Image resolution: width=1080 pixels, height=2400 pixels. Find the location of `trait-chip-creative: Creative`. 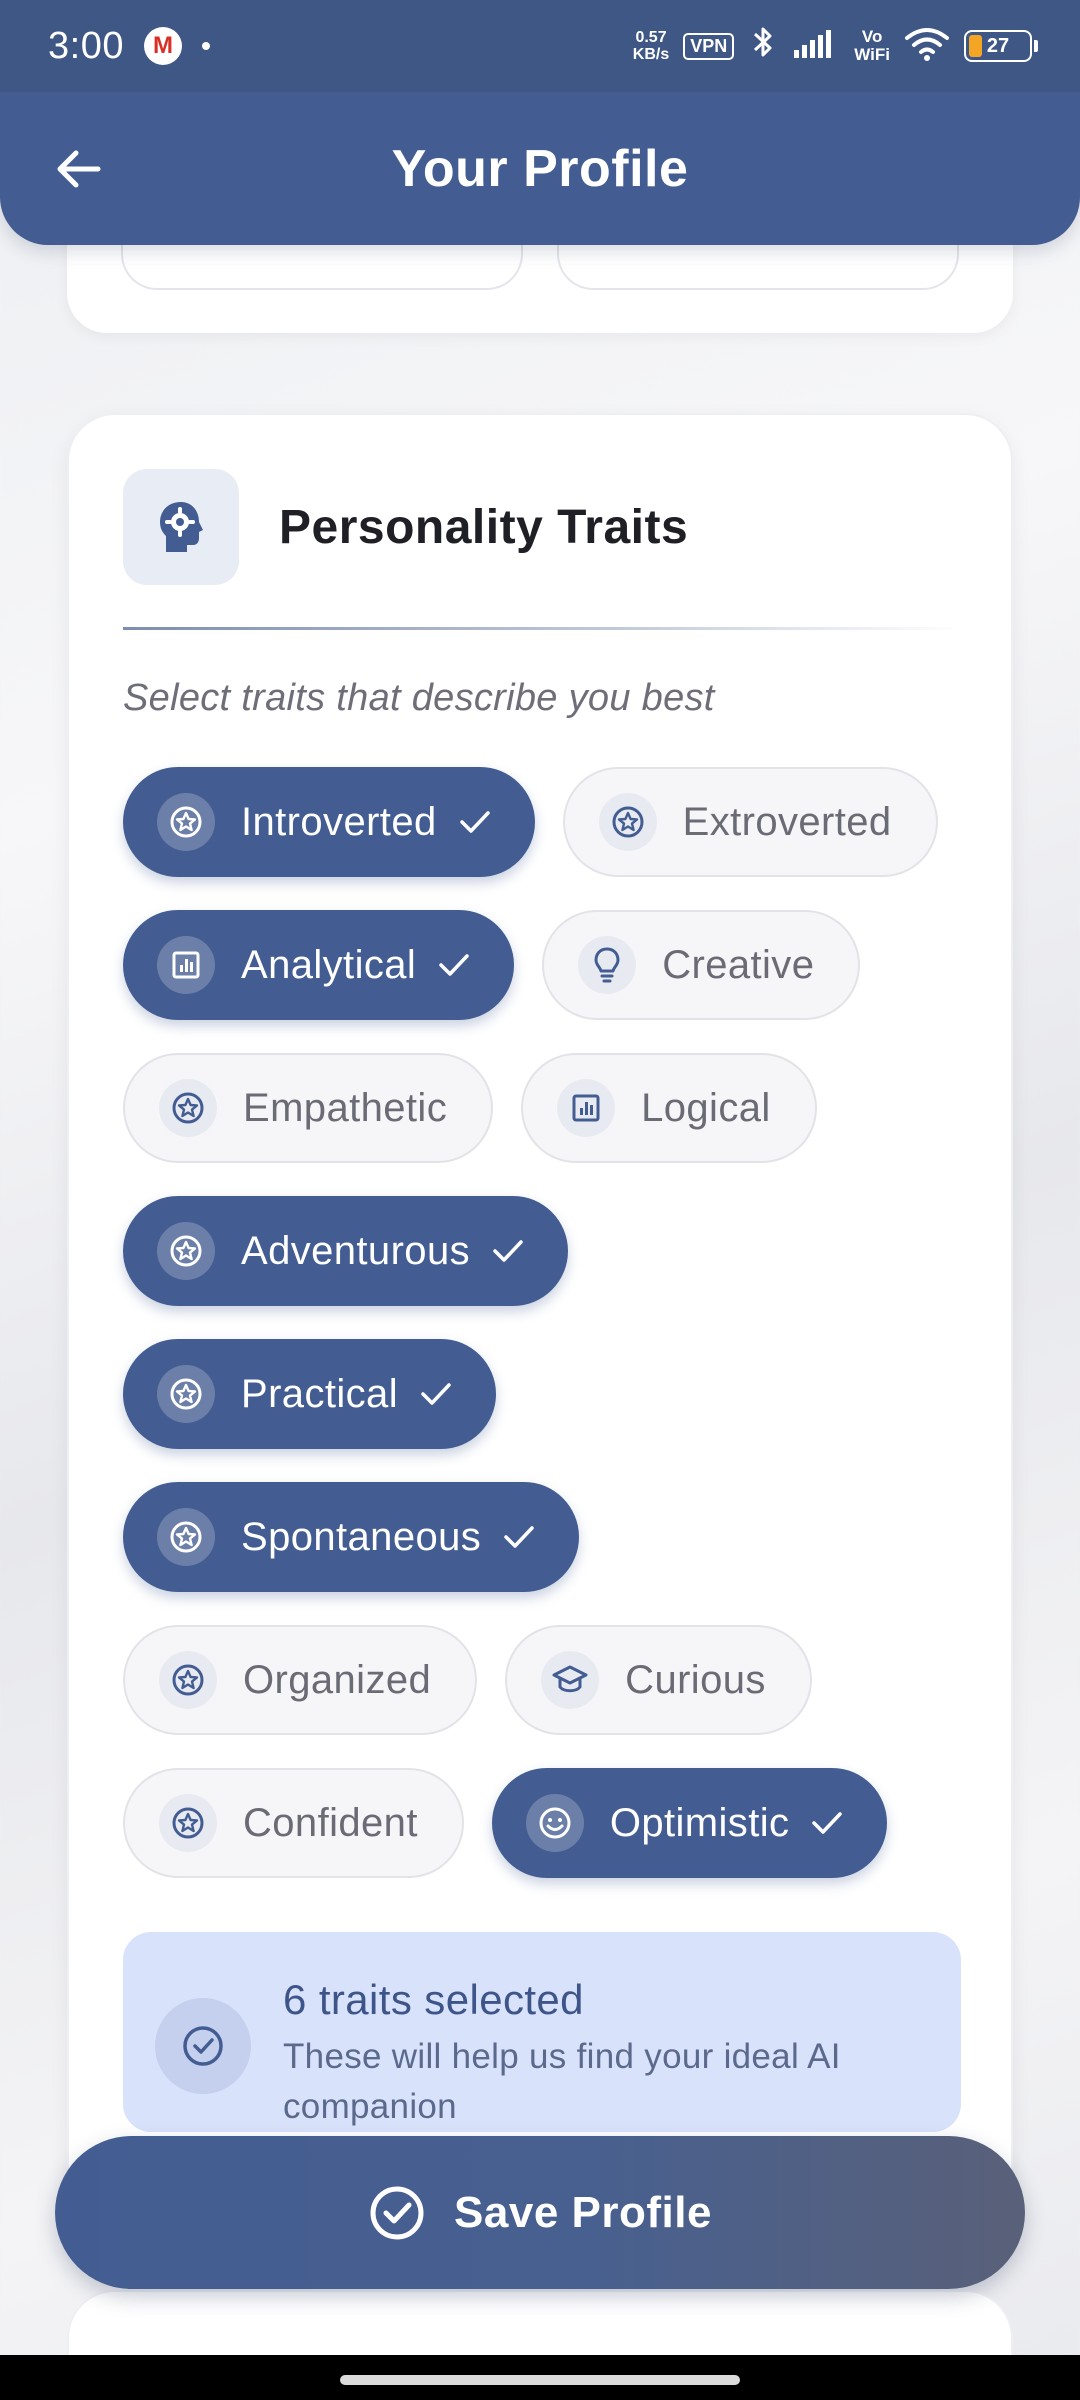

trait-chip-creative: Creative is located at coordinates (701, 965).